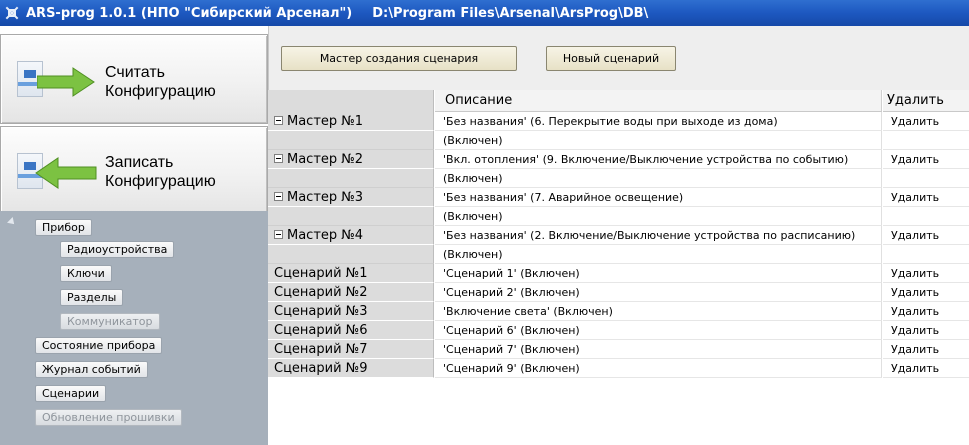  Describe the element at coordinates (351, 101) in the screenshot. I see `header-corner` at that location.